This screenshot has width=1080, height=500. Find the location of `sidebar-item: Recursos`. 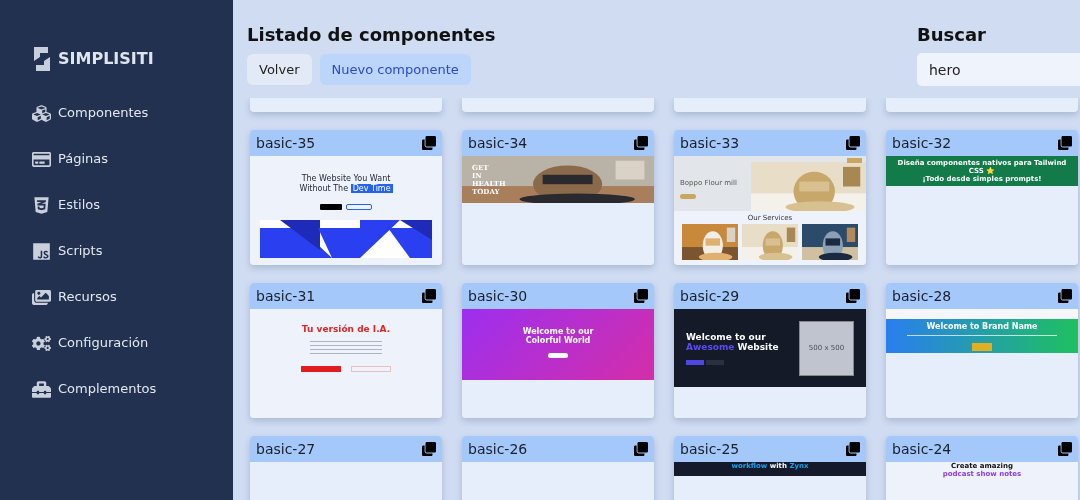

sidebar-item: Recursos is located at coordinates (116, 297).